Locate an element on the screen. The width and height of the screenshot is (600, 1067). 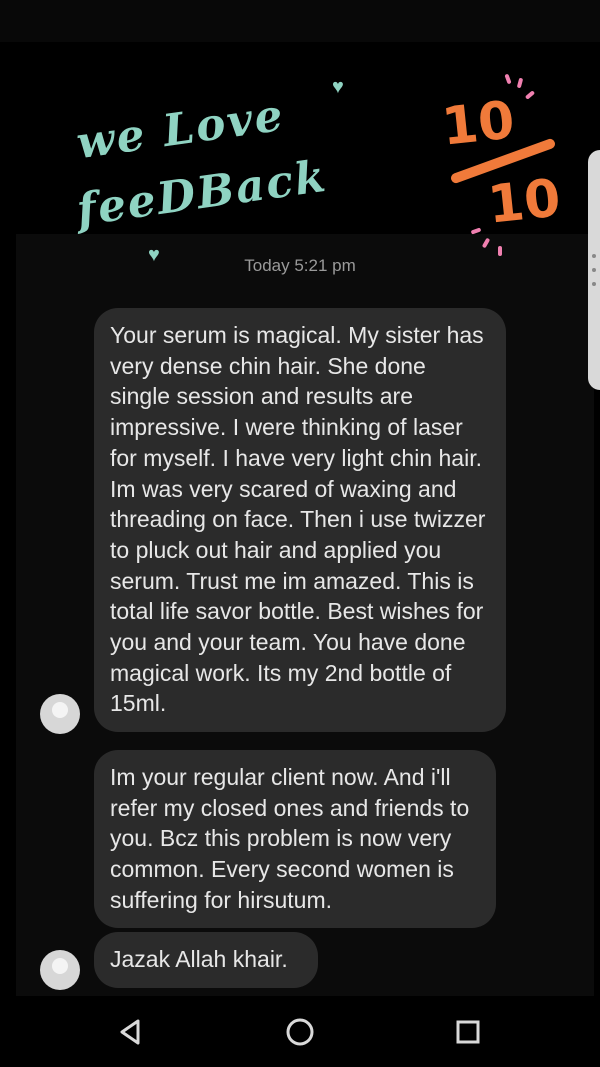
handle-dot-icon is located at coordinates (594, 284).